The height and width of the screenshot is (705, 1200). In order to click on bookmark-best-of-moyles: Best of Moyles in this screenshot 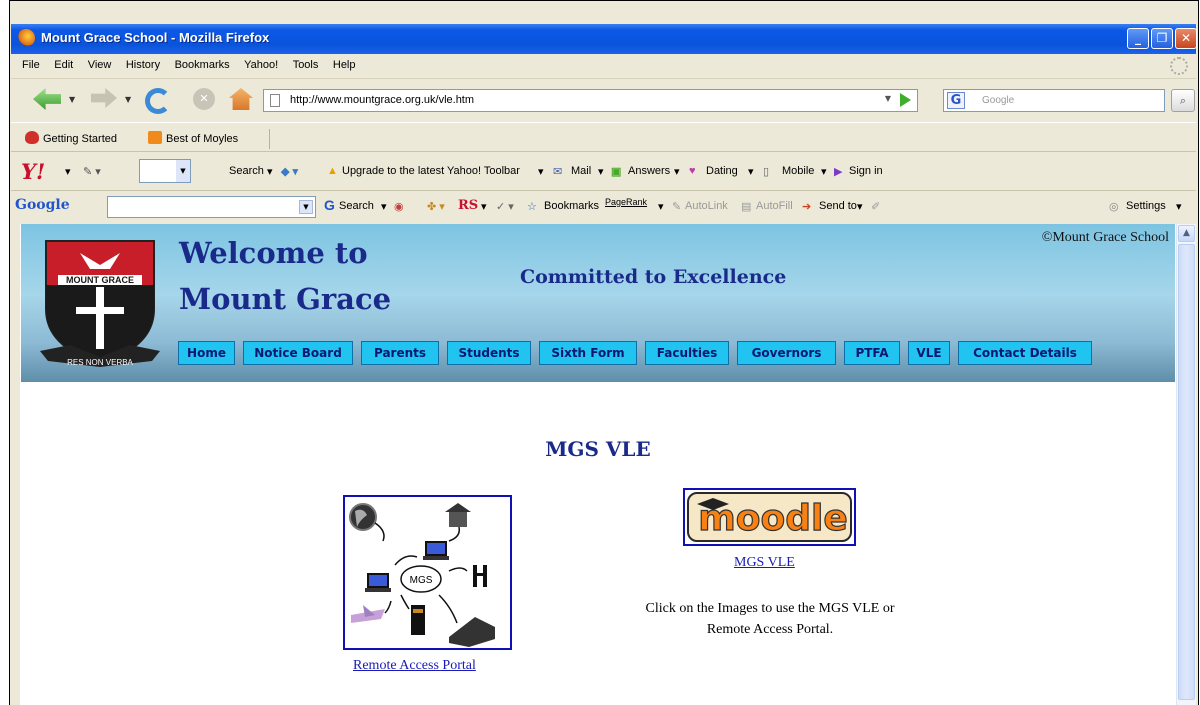, I will do `click(193, 138)`.